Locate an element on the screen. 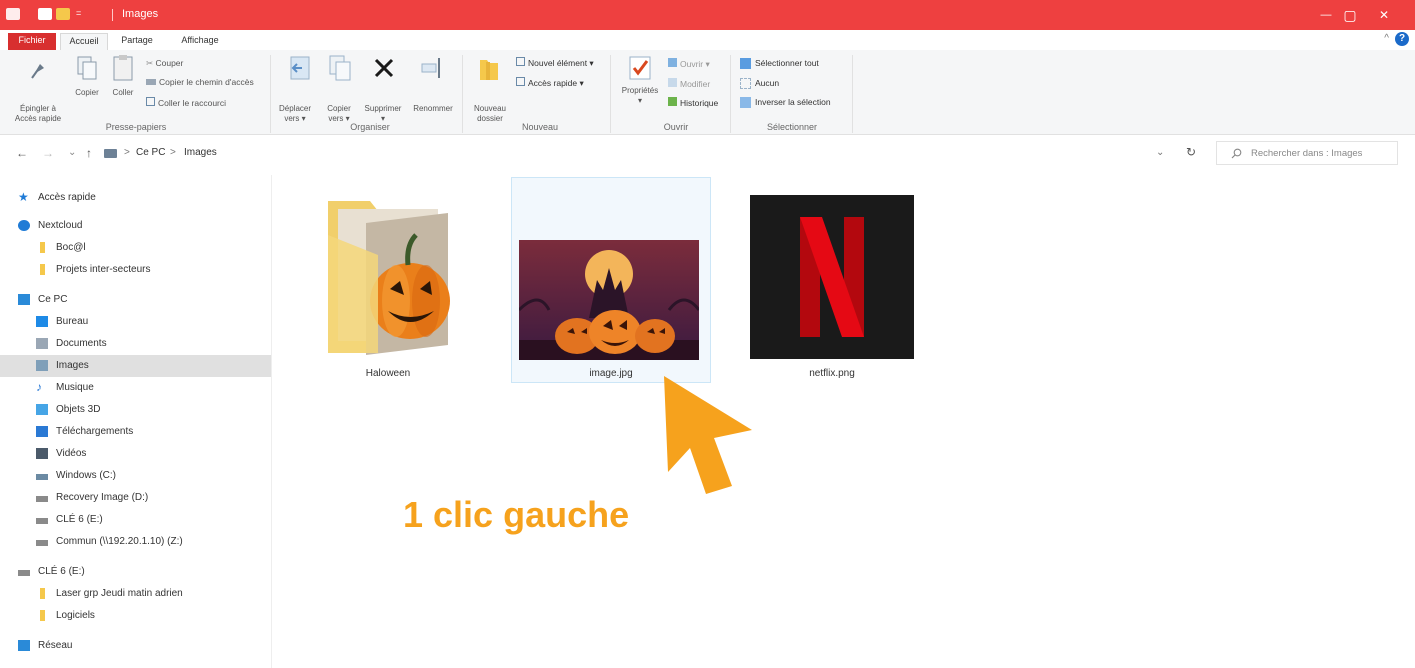 The width and height of the screenshot is (1415, 668). tab-partage: Partage is located at coordinates (137, 41).